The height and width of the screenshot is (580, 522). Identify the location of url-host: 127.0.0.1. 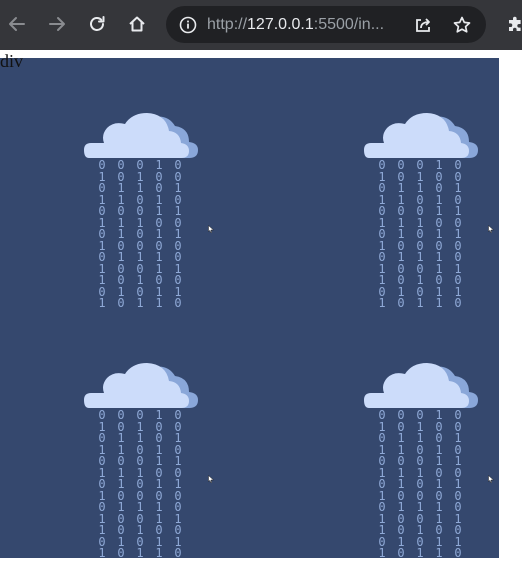
(280, 24).